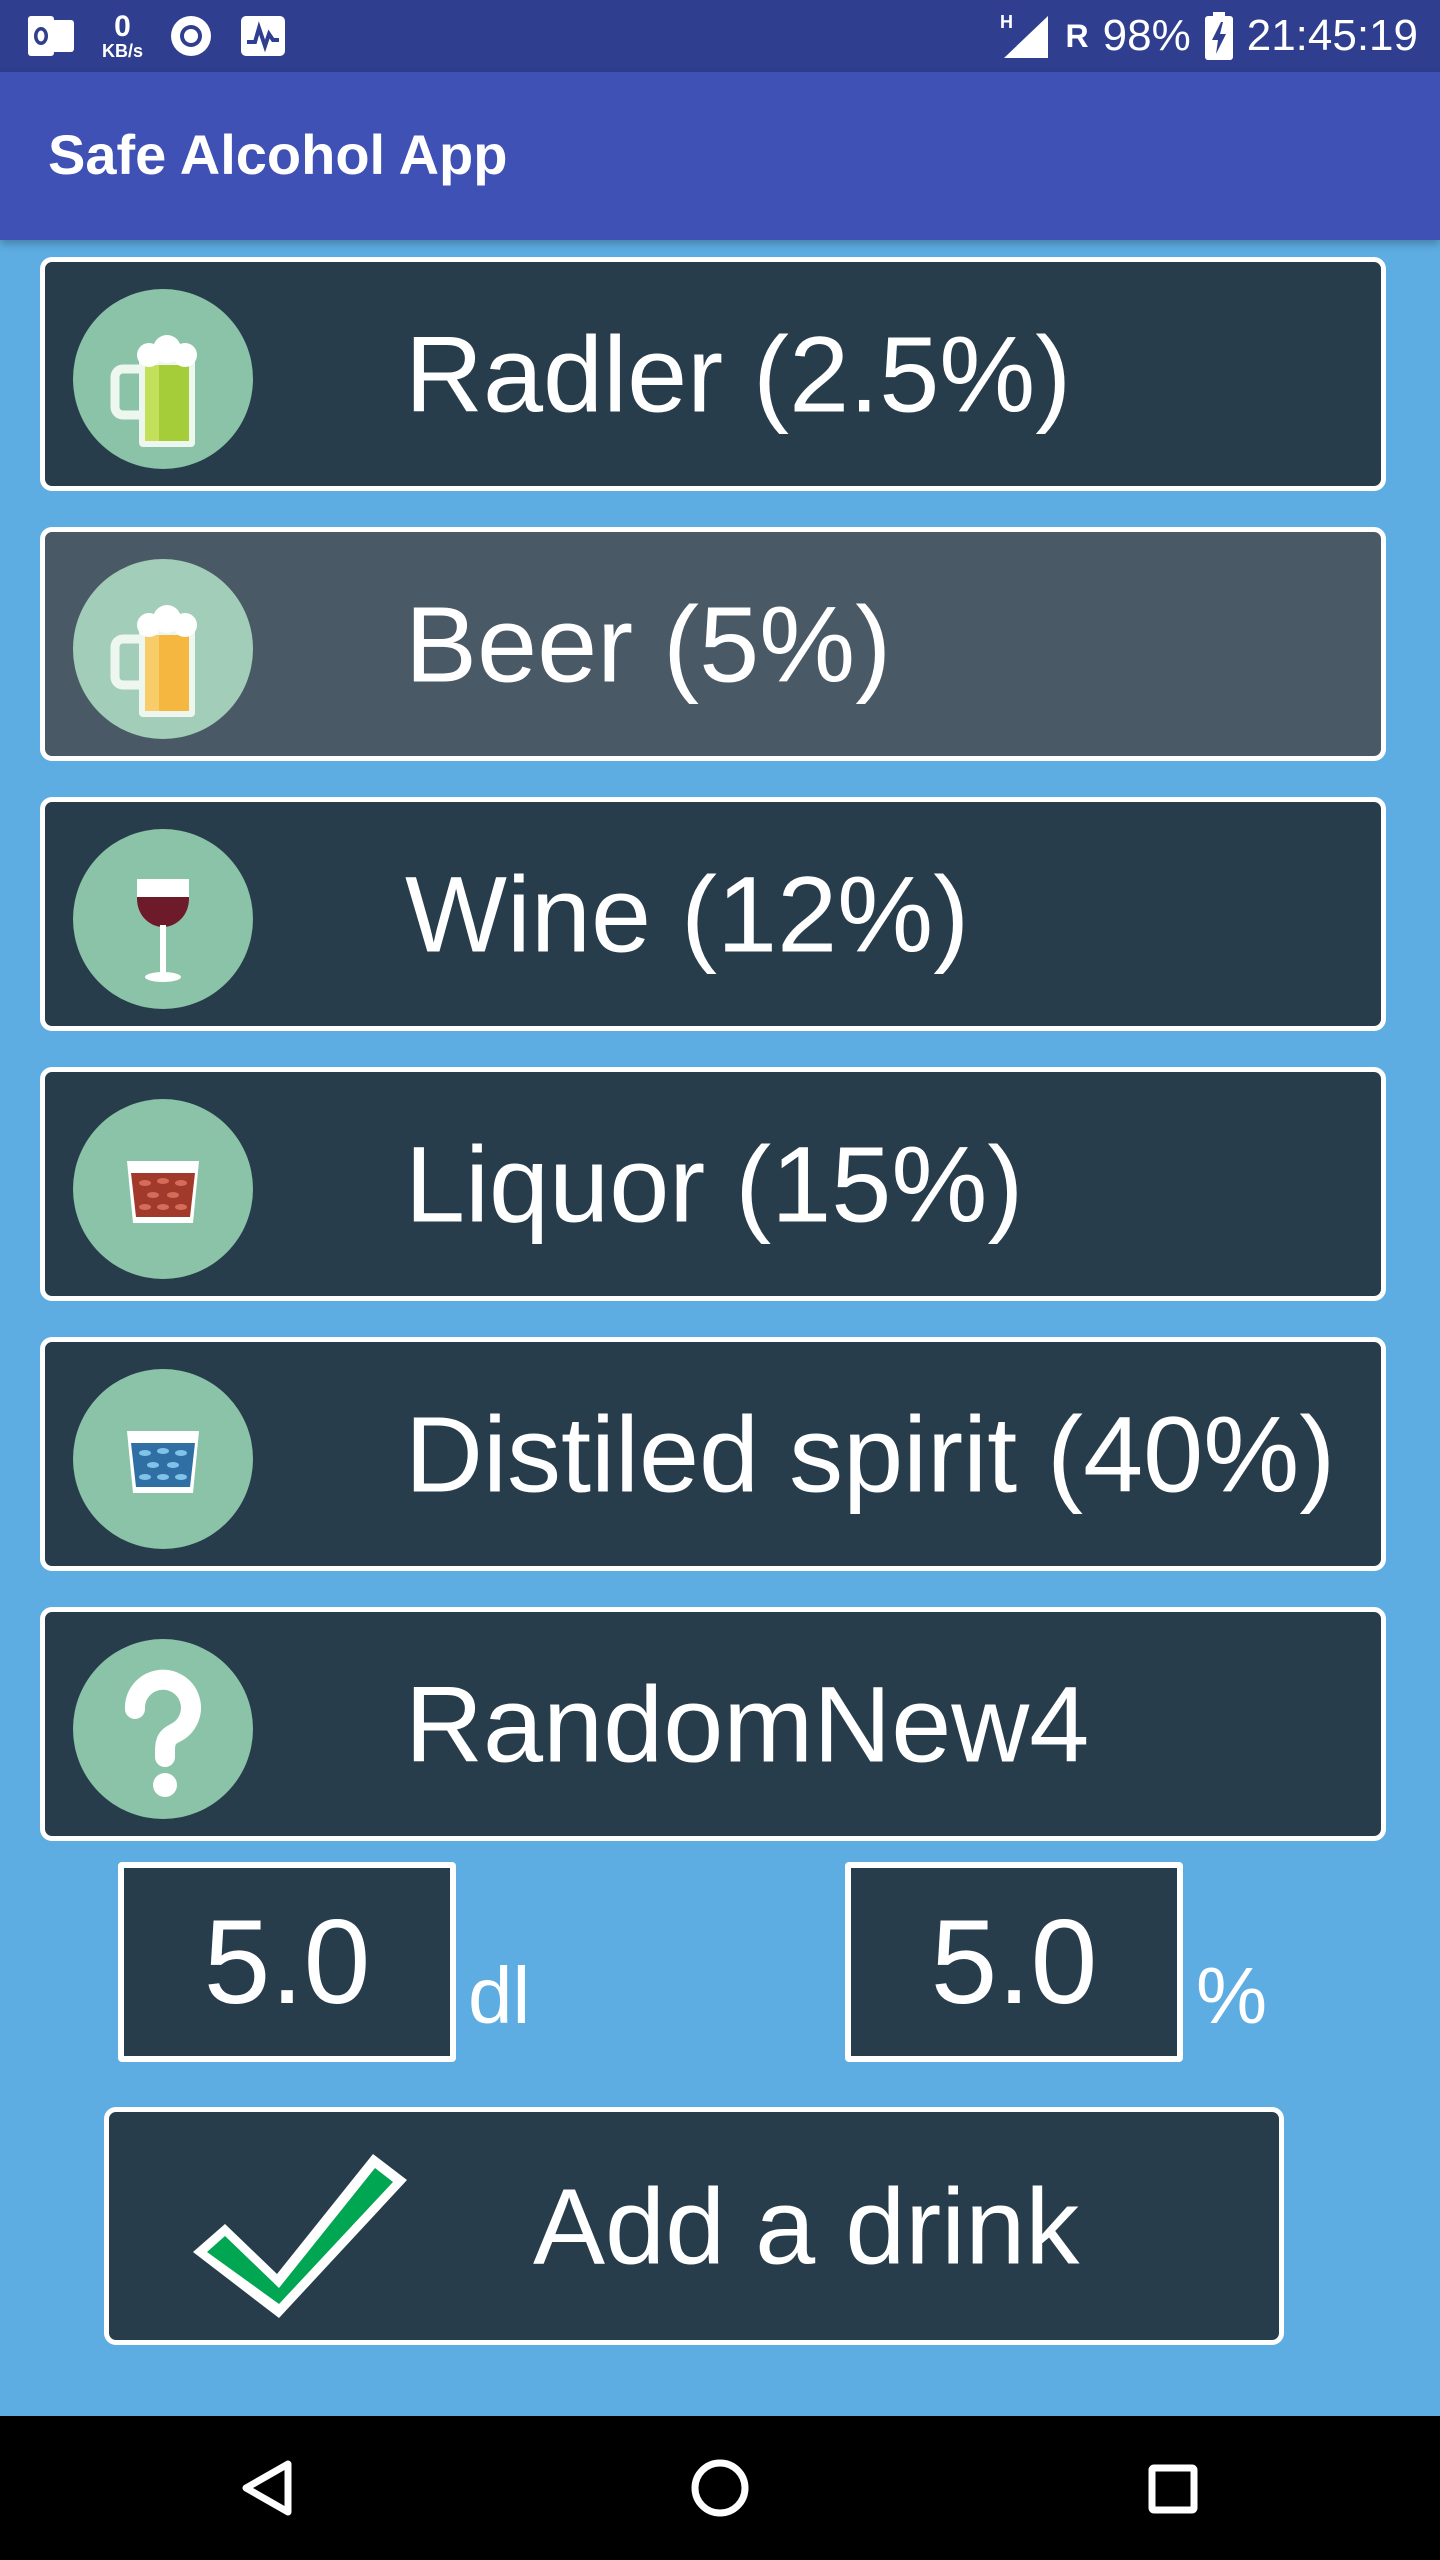 The image size is (1440, 2560). Describe the element at coordinates (163, 649) in the screenshot. I see `beer-mug-icon` at that location.